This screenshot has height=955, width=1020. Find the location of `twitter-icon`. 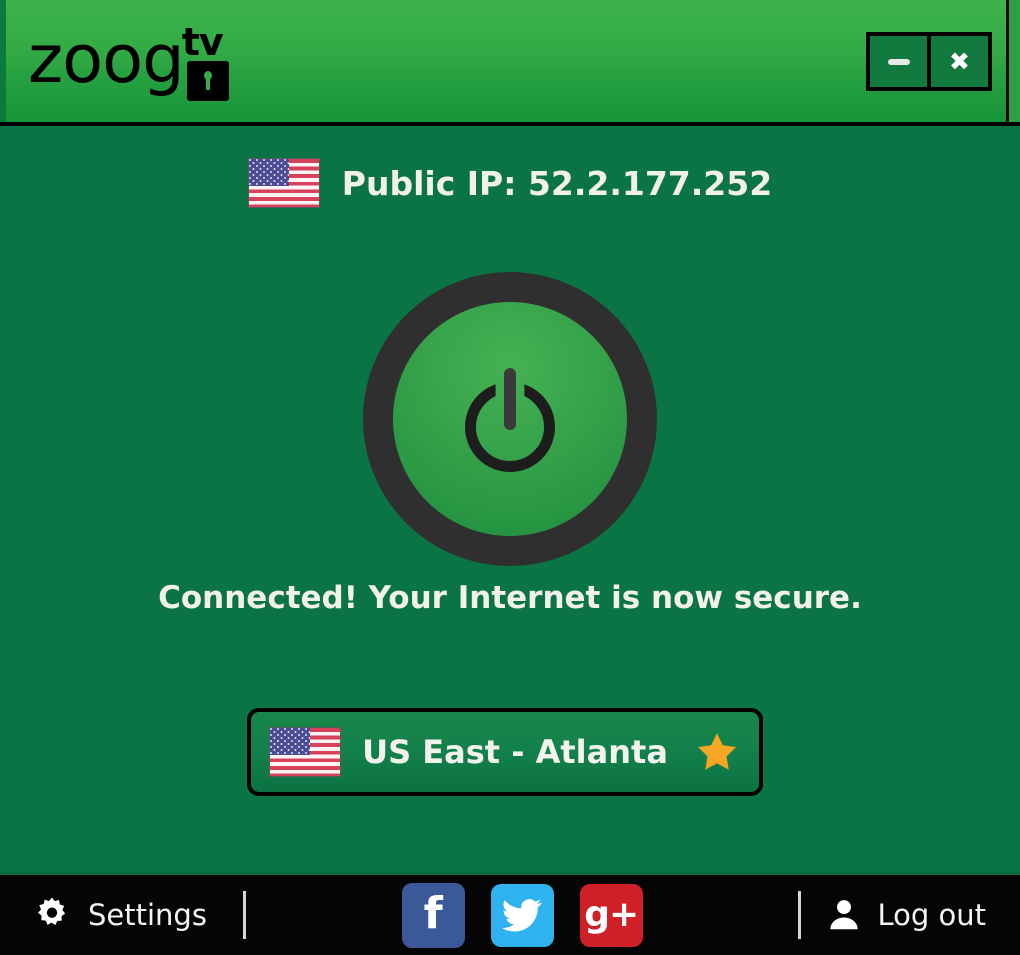

twitter-icon is located at coordinates (522, 915).